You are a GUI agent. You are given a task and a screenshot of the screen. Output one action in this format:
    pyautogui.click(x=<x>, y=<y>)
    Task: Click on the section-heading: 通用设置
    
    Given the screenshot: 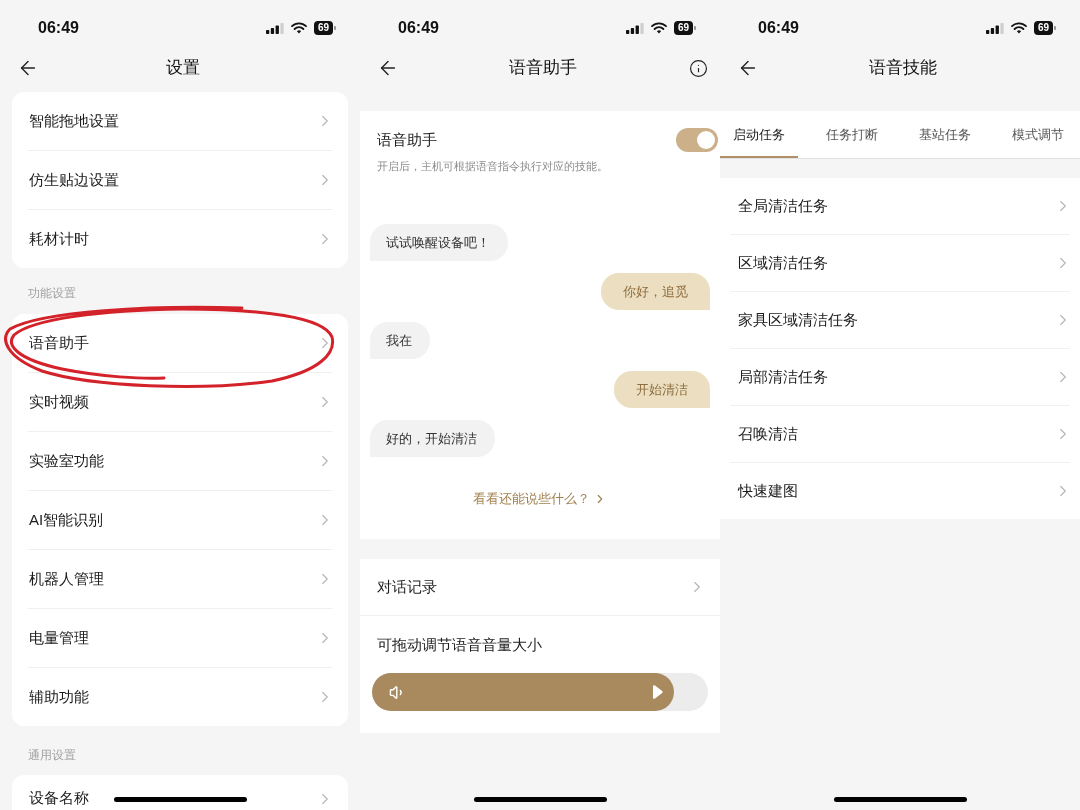 What is the action you would take?
    pyautogui.click(x=52, y=755)
    